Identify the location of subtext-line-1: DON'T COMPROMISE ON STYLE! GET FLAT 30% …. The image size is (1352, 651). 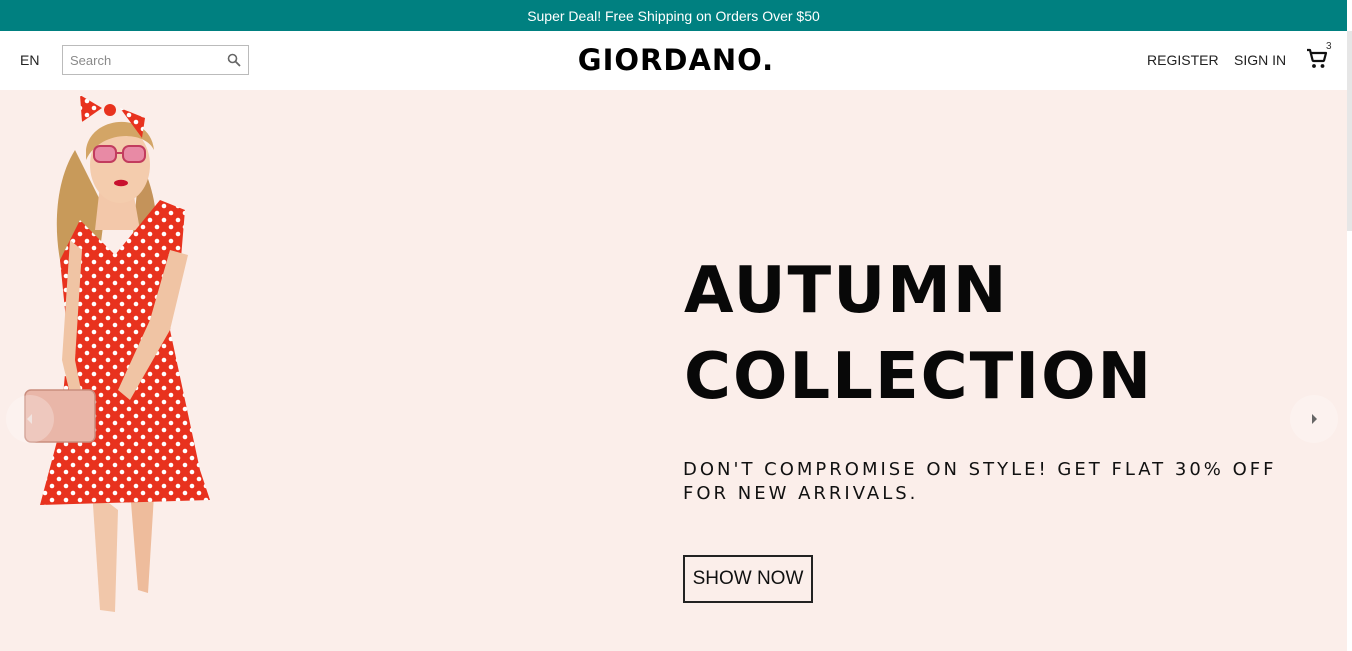
(980, 469).